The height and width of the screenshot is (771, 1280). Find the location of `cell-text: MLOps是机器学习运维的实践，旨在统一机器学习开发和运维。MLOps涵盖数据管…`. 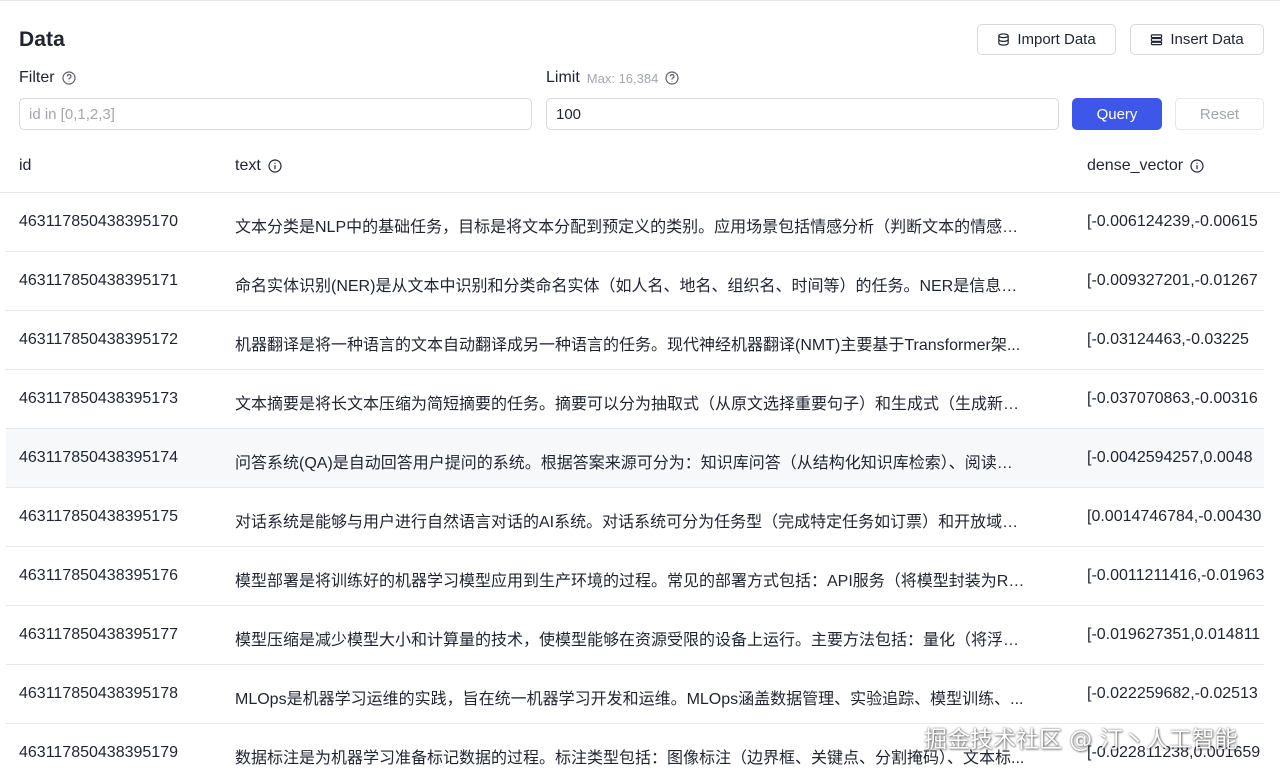

cell-text: MLOps是机器学习运维的实践，旨在统一机器学习开发和运维。MLOps涵盖数据管… is located at coordinates (629, 699).